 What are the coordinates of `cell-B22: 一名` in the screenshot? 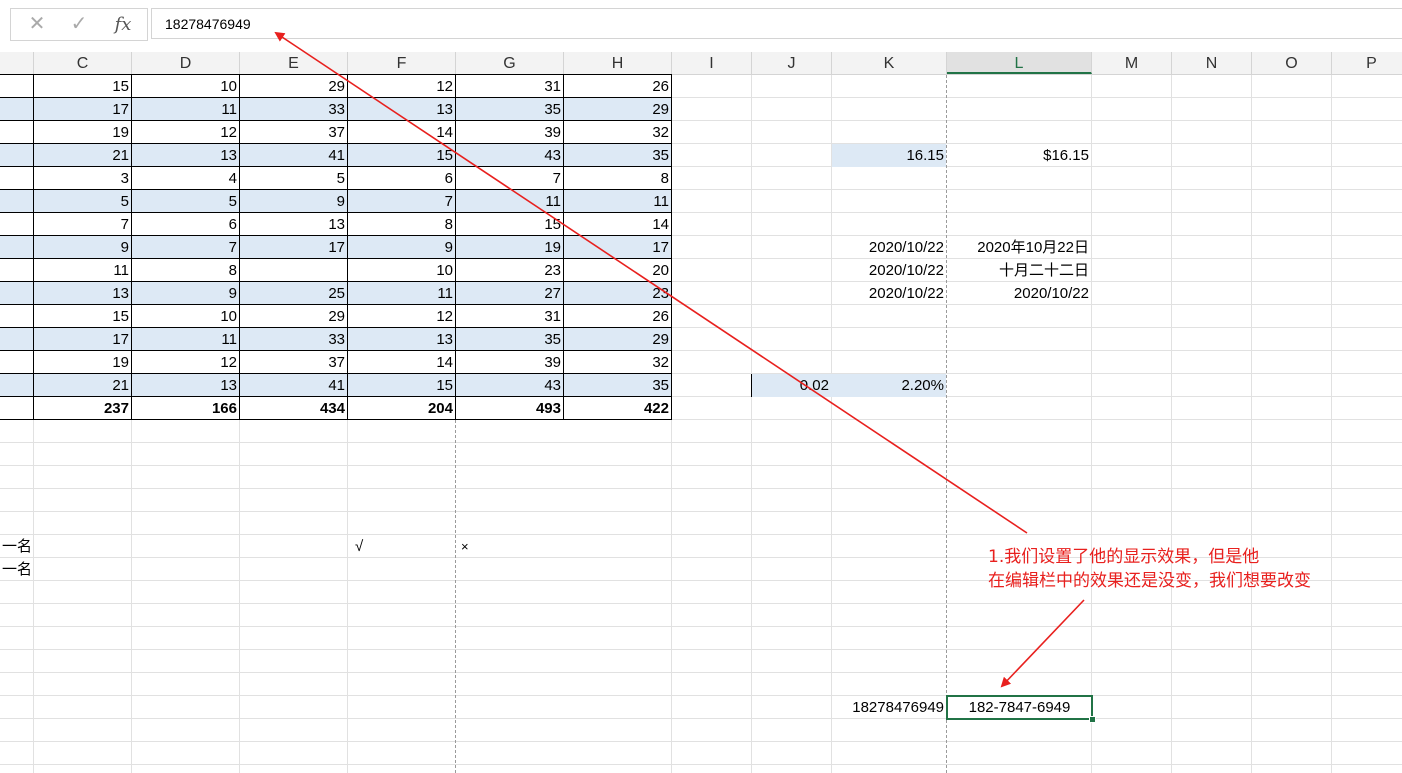 It's located at (20, 569).